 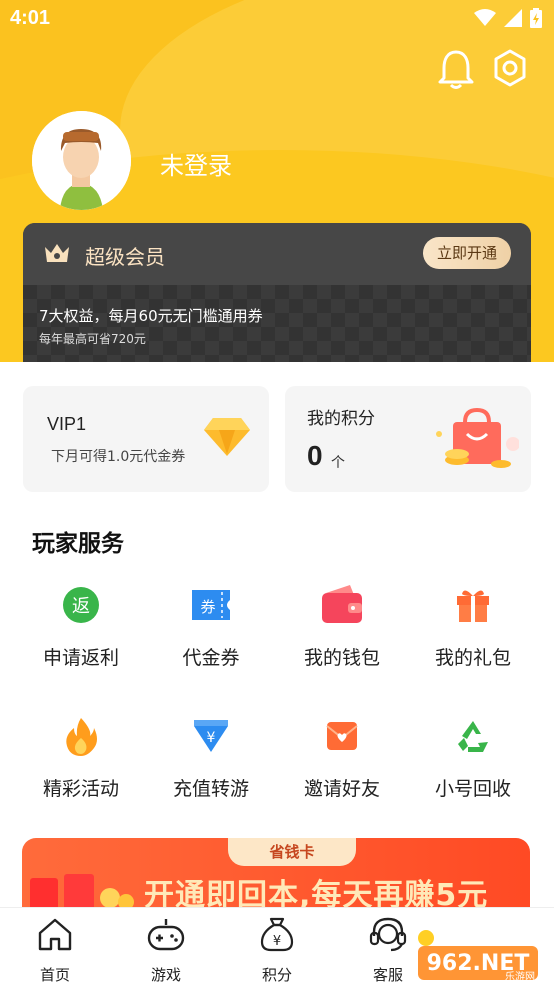 What do you see at coordinates (316, 894) in the screenshot?
I see `savings-card-slogan: 开通即回本,每天再赚5元` at bounding box center [316, 894].